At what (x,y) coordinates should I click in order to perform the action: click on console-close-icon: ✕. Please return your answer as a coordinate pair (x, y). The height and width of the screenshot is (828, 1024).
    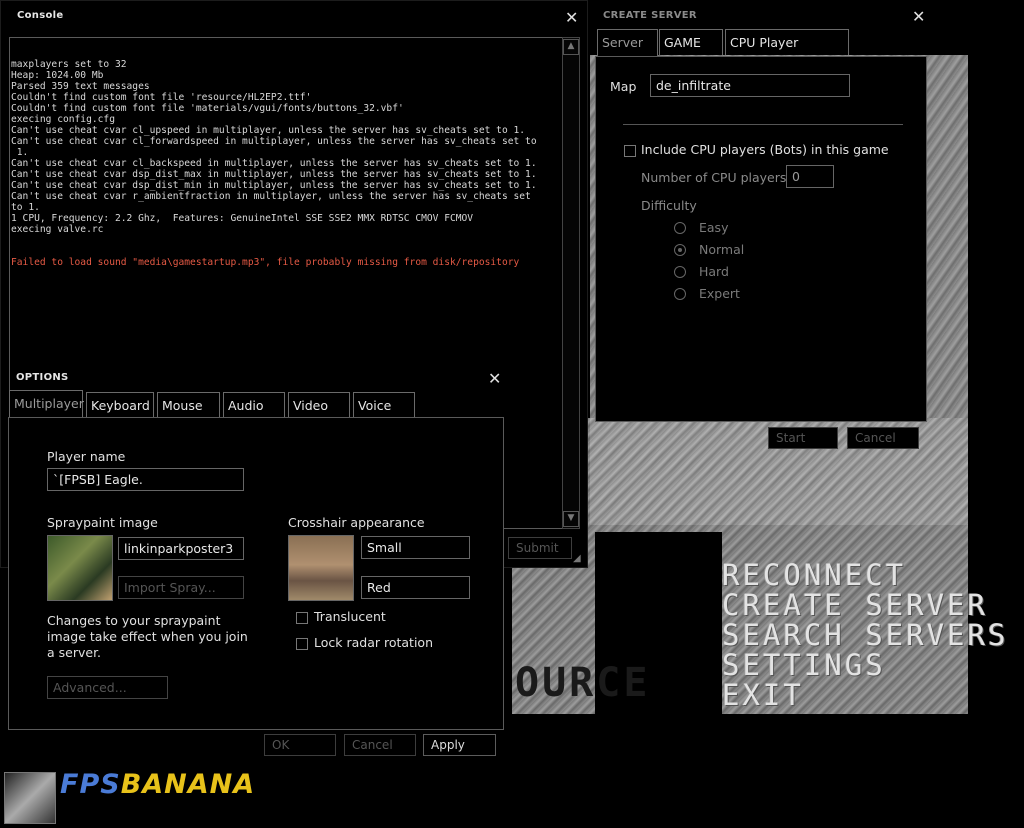
    Looking at the image, I should click on (571, 18).